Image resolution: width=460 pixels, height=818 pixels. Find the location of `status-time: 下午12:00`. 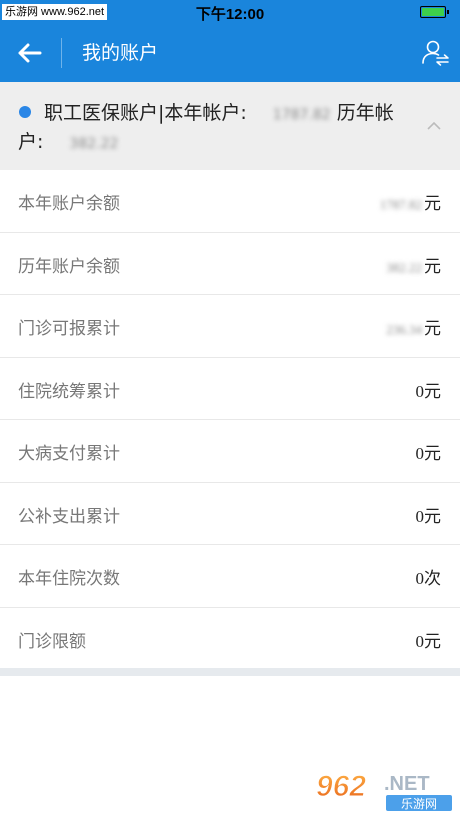

status-time: 下午12:00 is located at coordinates (230, 14).